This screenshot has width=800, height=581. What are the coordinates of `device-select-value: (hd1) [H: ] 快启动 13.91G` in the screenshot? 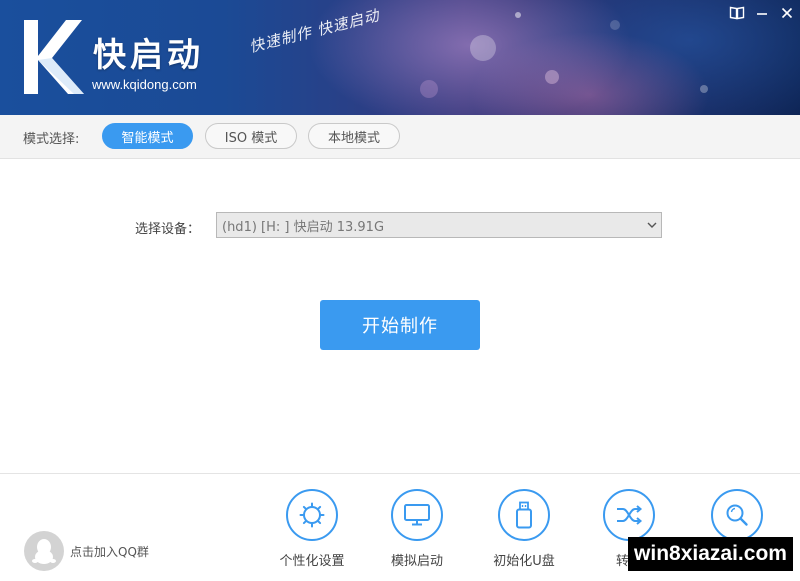 It's located at (303, 227).